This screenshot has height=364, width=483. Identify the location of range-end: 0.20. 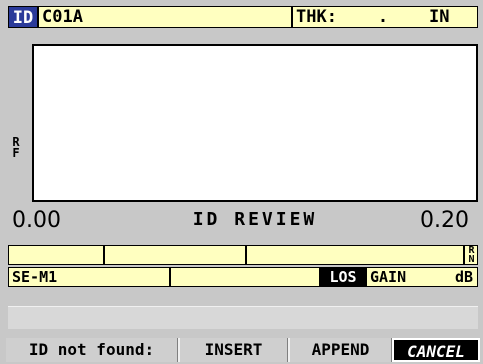
(444, 220).